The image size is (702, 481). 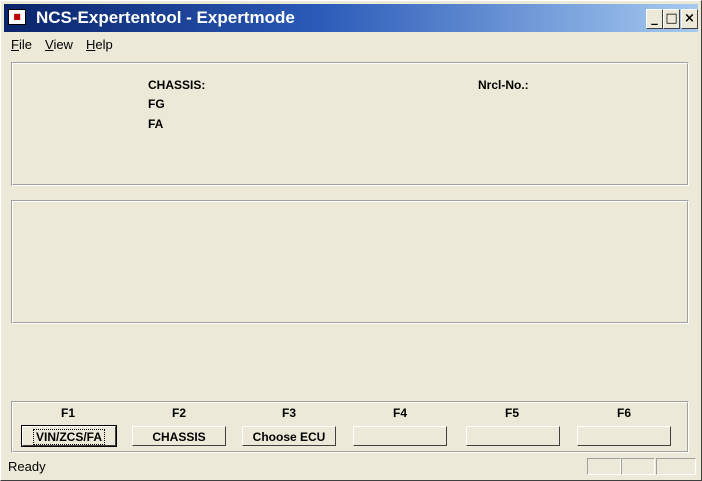 I want to click on f4-button, so click(x=400, y=436).